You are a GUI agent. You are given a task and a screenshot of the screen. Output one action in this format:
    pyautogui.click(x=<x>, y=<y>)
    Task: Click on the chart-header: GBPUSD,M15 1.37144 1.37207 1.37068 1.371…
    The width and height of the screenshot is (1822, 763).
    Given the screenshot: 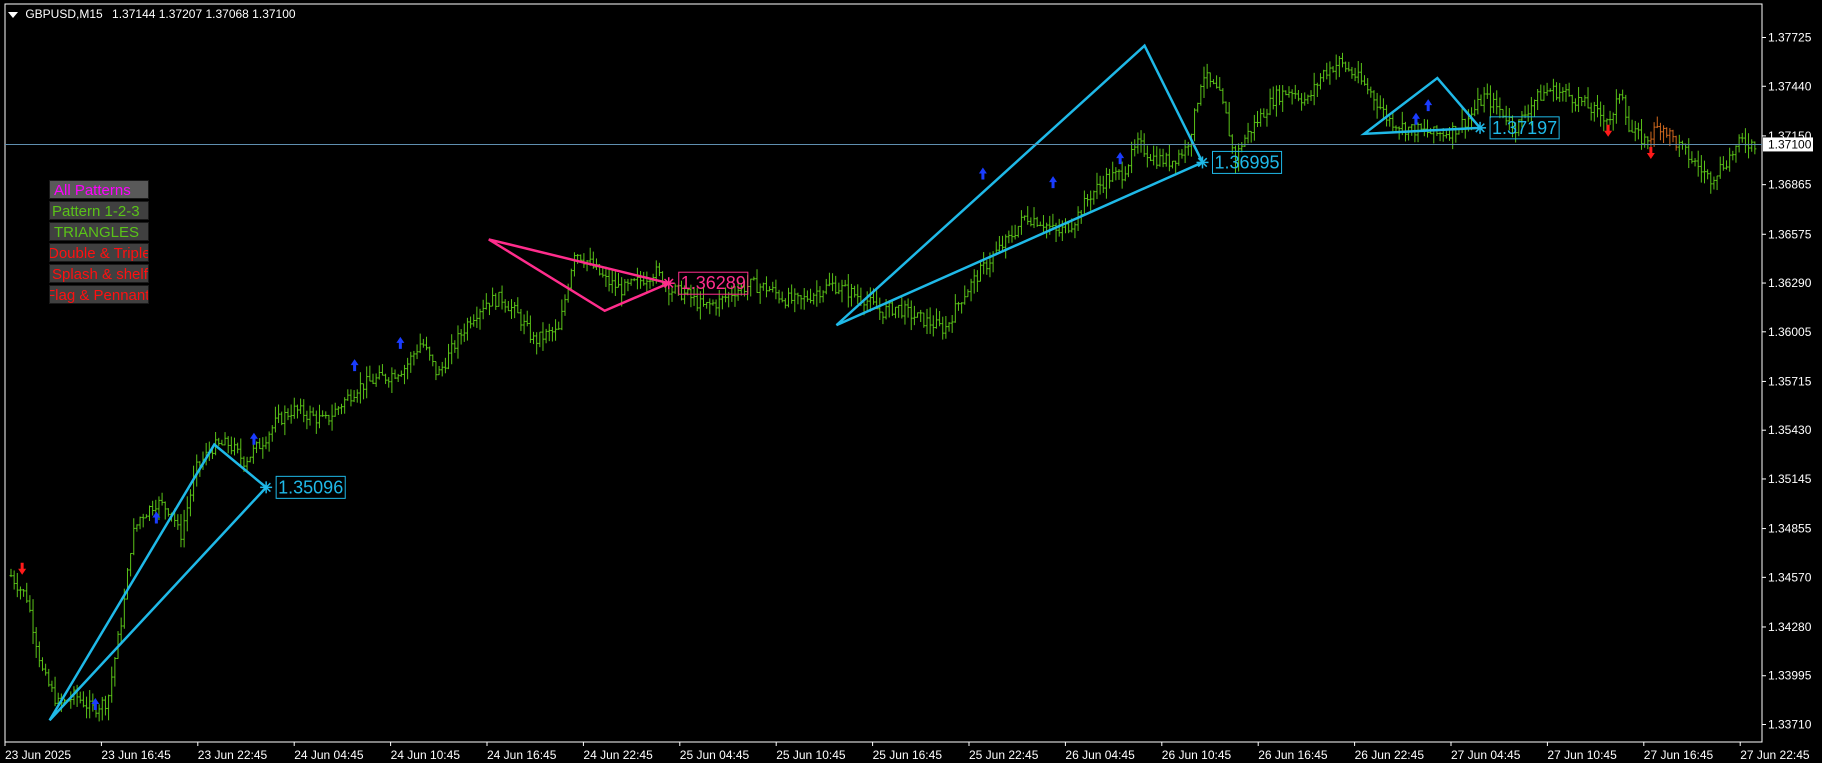 What is the action you would take?
    pyautogui.click(x=152, y=14)
    